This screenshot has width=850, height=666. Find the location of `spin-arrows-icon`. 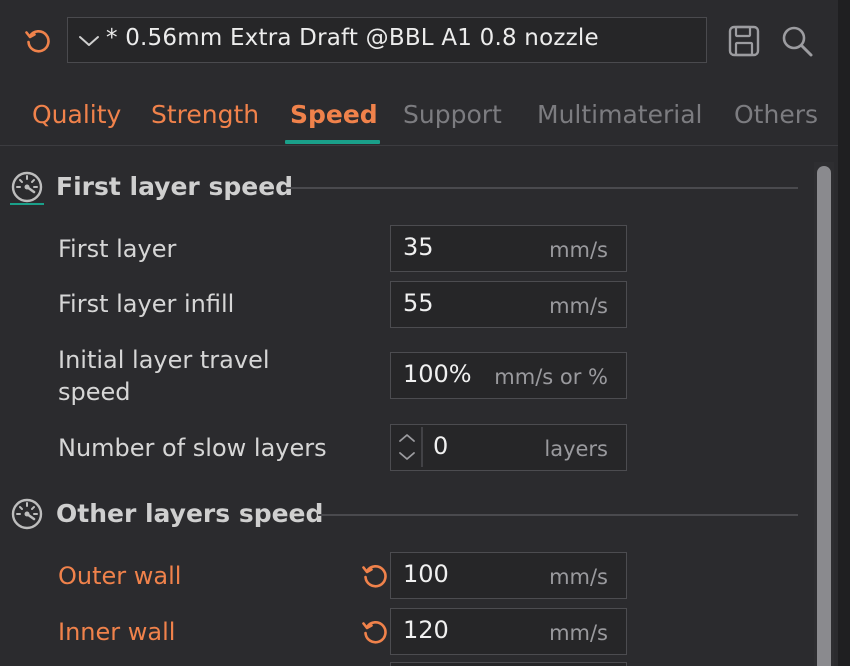

spin-arrows-icon is located at coordinates (407, 447).